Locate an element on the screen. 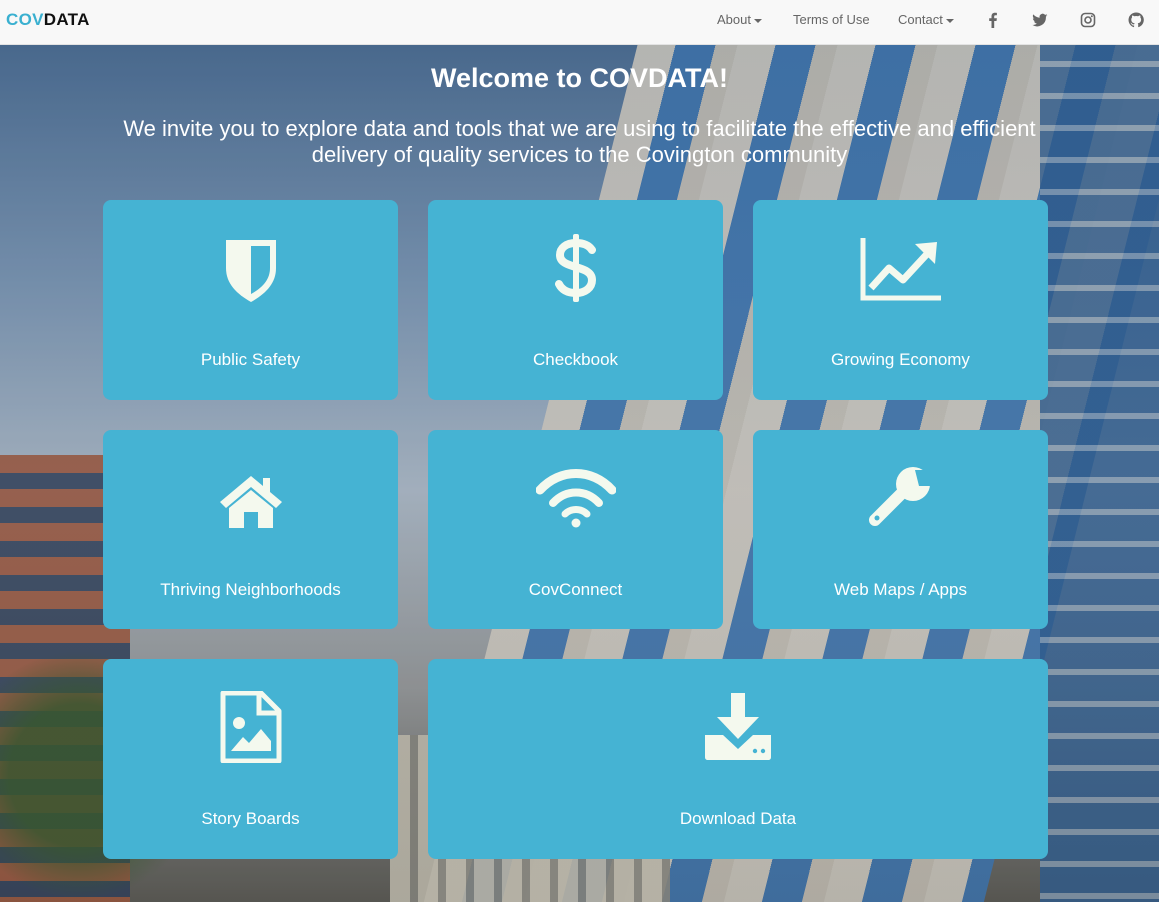  card-public-safety: Public Safety is located at coordinates (250, 300).